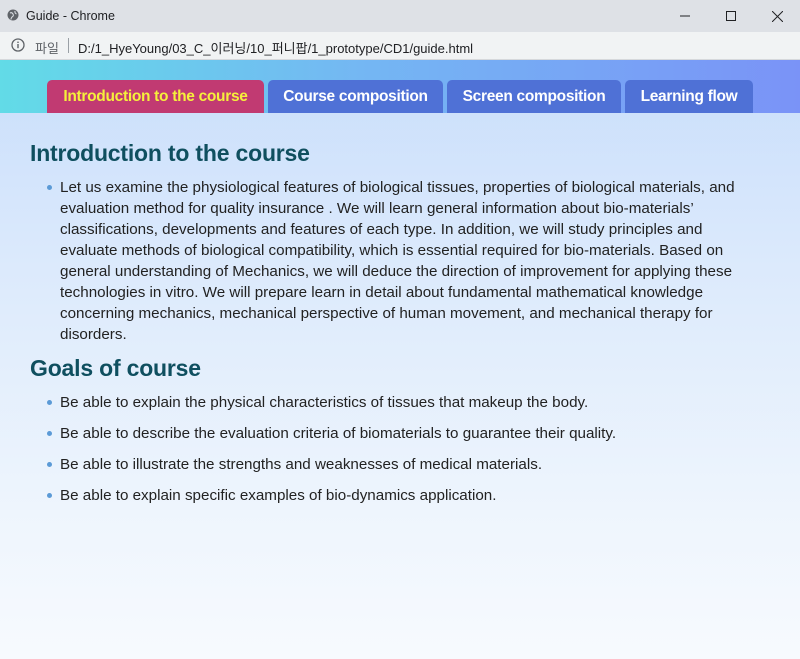 Image resolution: width=800 pixels, height=659 pixels. What do you see at coordinates (170, 153) in the screenshot?
I see `intro-heading: Introduction to the course` at bounding box center [170, 153].